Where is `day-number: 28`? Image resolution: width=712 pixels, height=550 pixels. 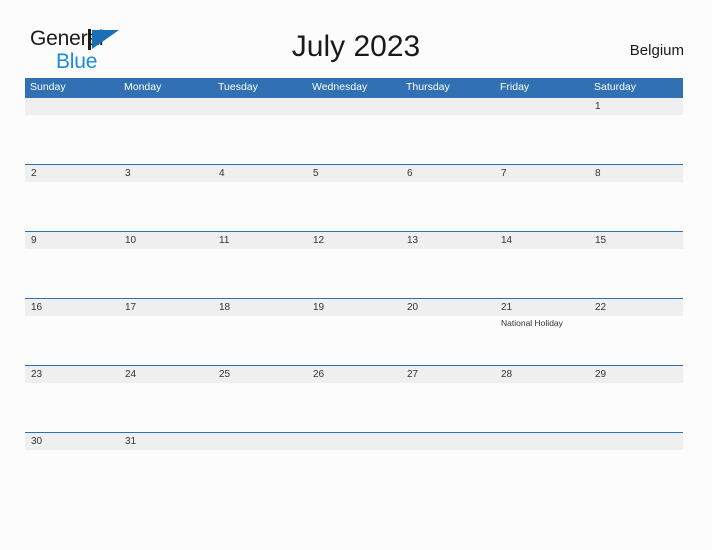 day-number: 28 is located at coordinates (542, 374).